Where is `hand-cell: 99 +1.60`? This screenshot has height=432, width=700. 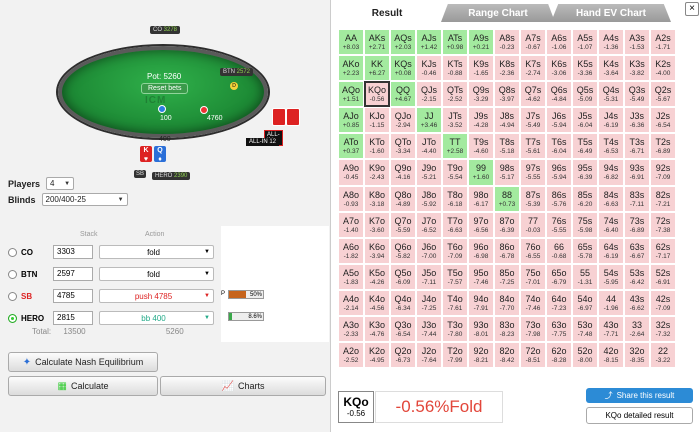 hand-cell: 99 +1.60 is located at coordinates (481, 172).